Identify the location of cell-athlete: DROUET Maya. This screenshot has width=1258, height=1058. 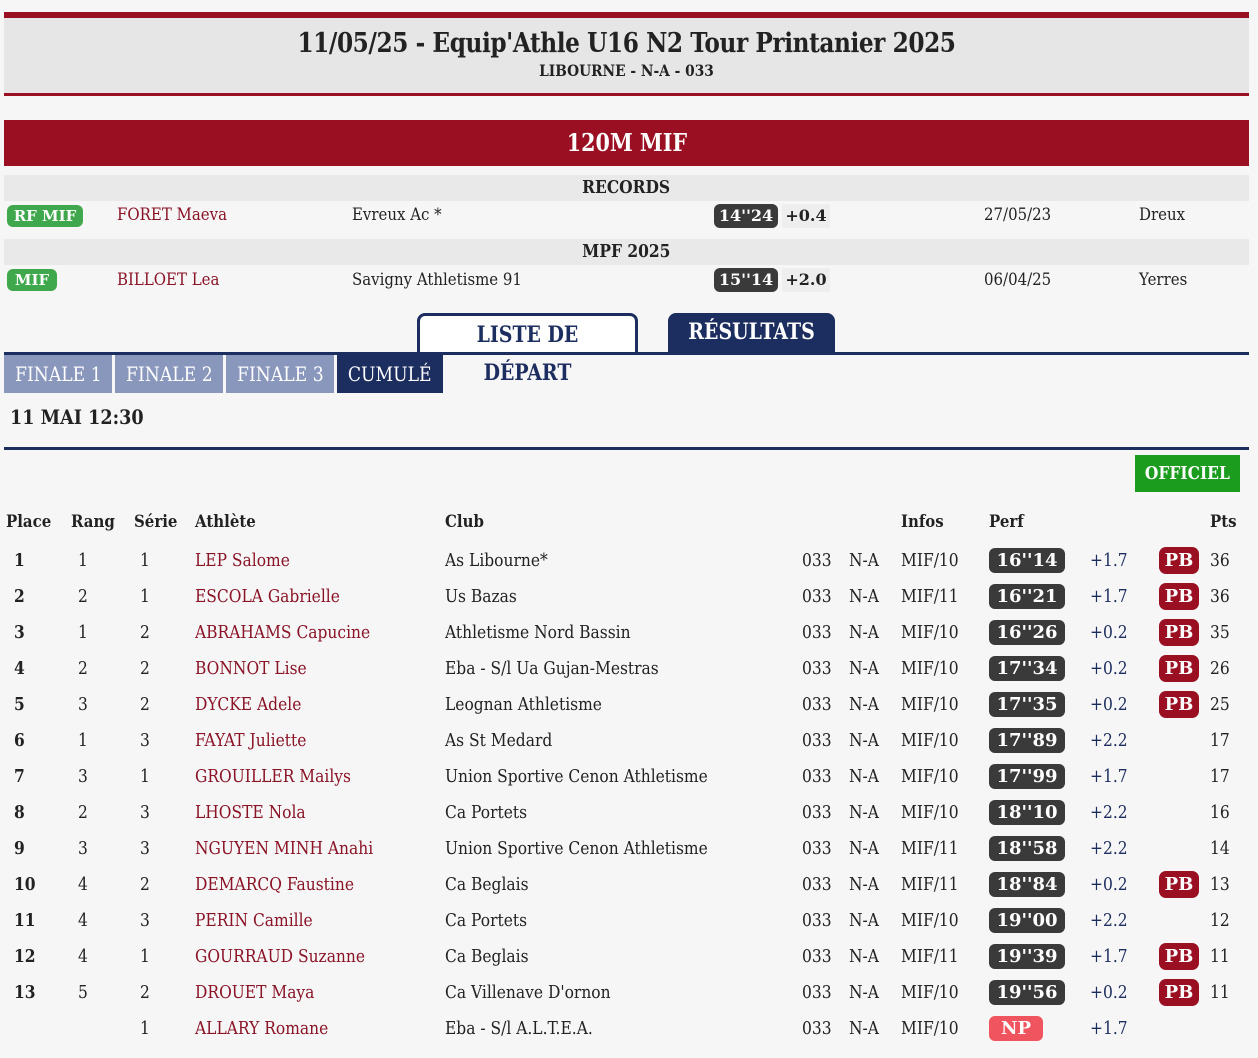
(264, 993).